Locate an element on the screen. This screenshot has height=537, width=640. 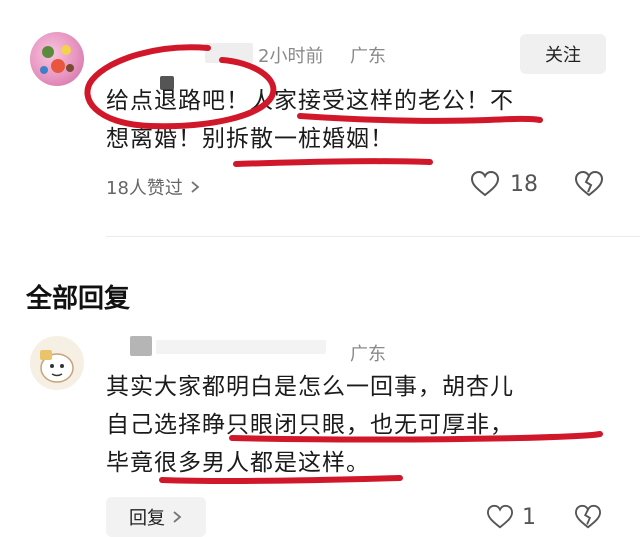
like-count: 18 is located at coordinates (524, 184).